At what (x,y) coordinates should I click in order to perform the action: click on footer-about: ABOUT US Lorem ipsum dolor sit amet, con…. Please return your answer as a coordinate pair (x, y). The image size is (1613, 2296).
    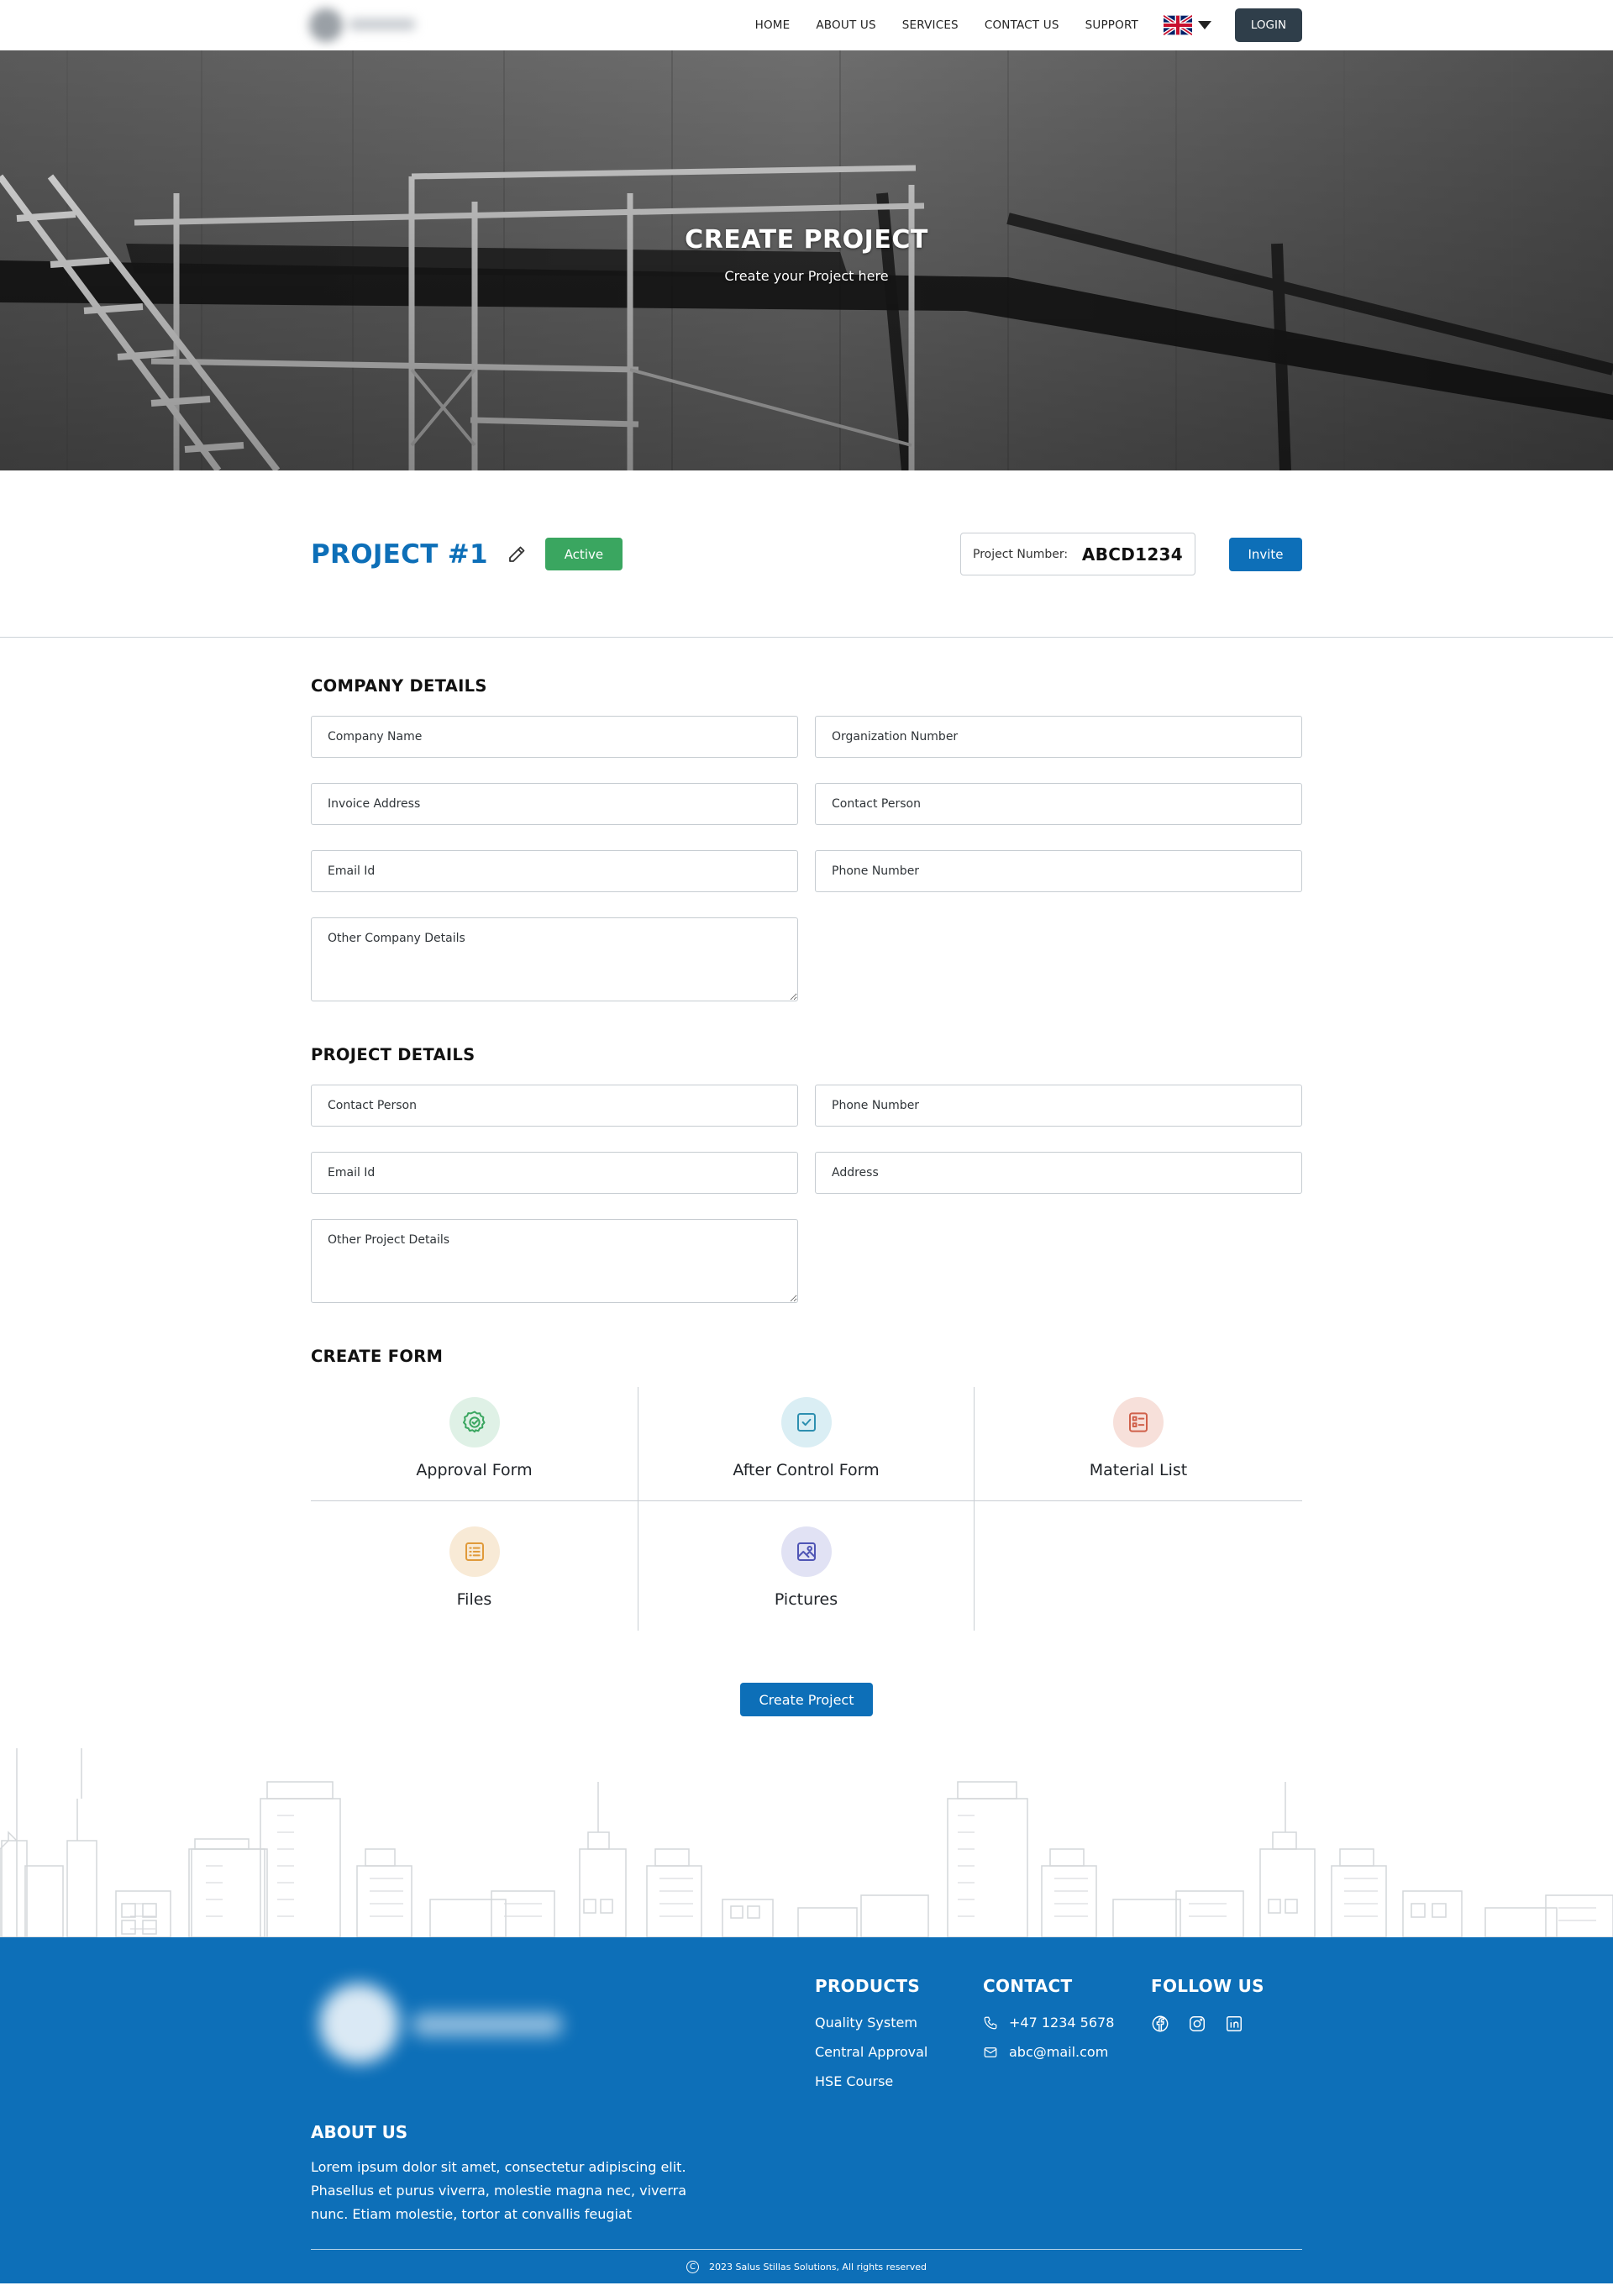
    Looking at the image, I should click on (512, 2174).